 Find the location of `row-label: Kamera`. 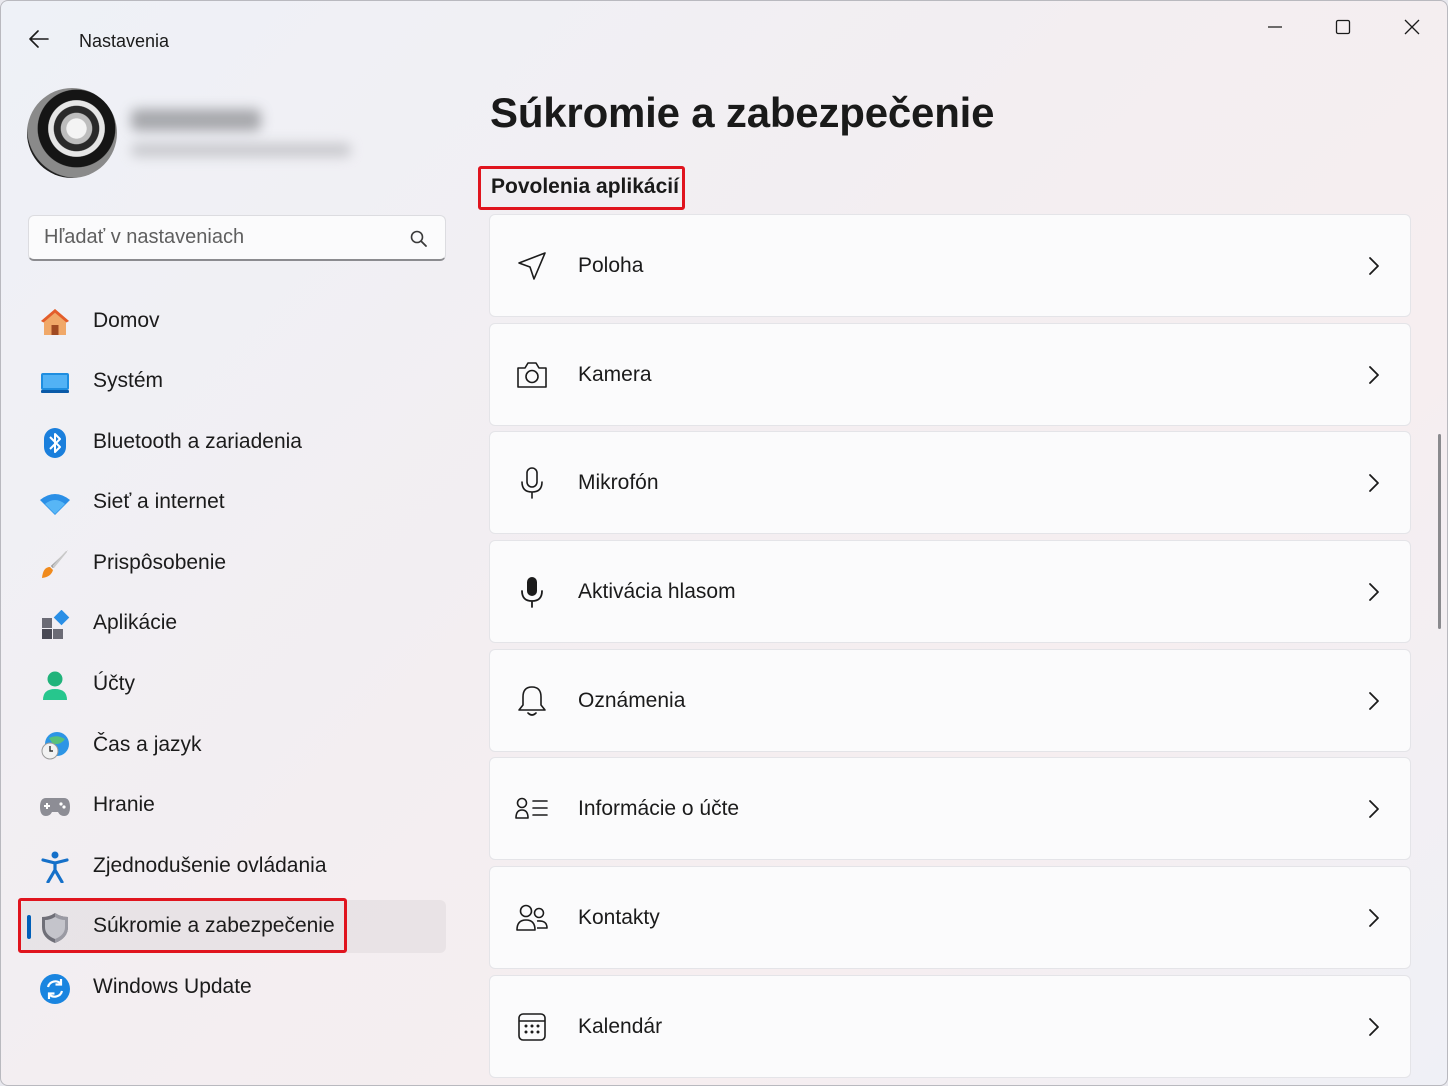

row-label: Kamera is located at coordinates (615, 374).